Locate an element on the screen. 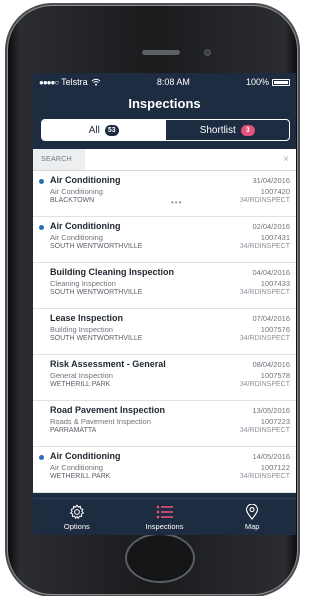 The width and height of the screenshot is (320, 596). inspection-type: Cleaning Inspection is located at coordinates (83, 283).